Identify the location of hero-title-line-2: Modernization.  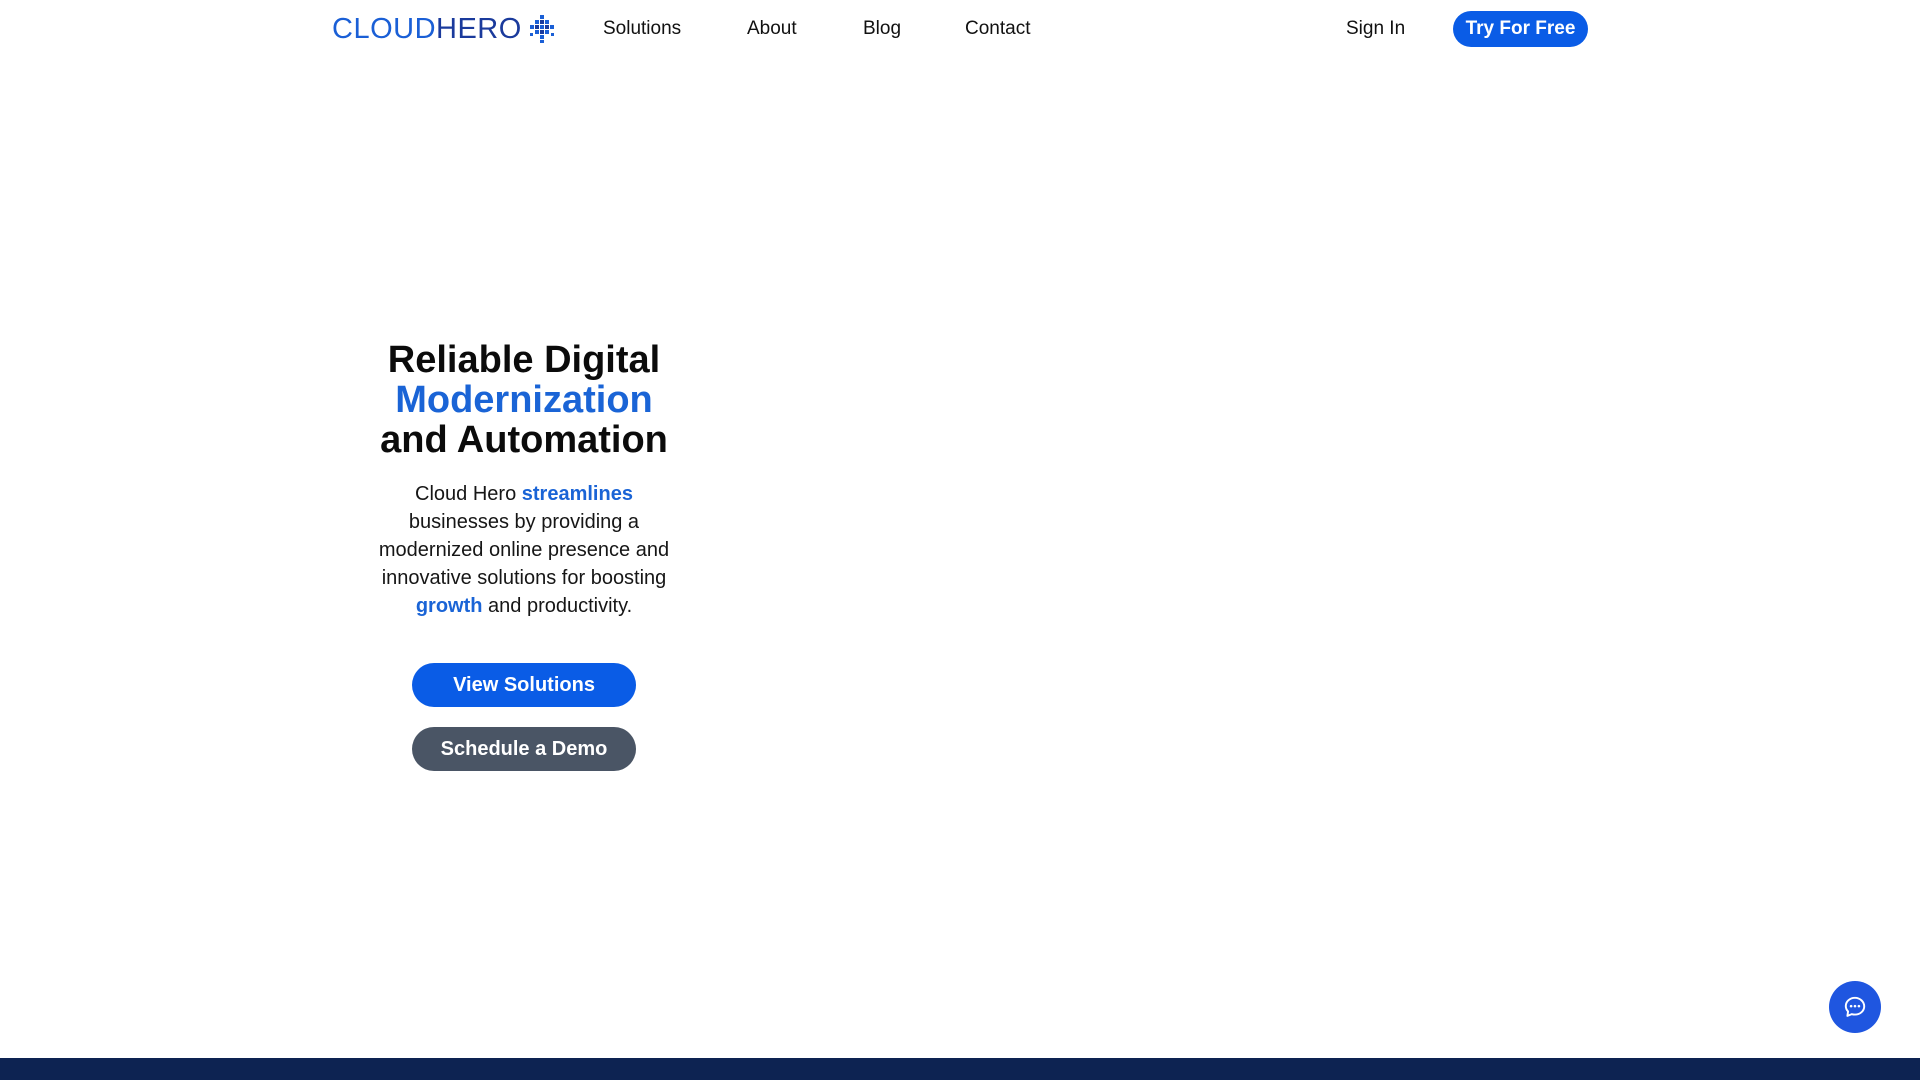
(524, 400).